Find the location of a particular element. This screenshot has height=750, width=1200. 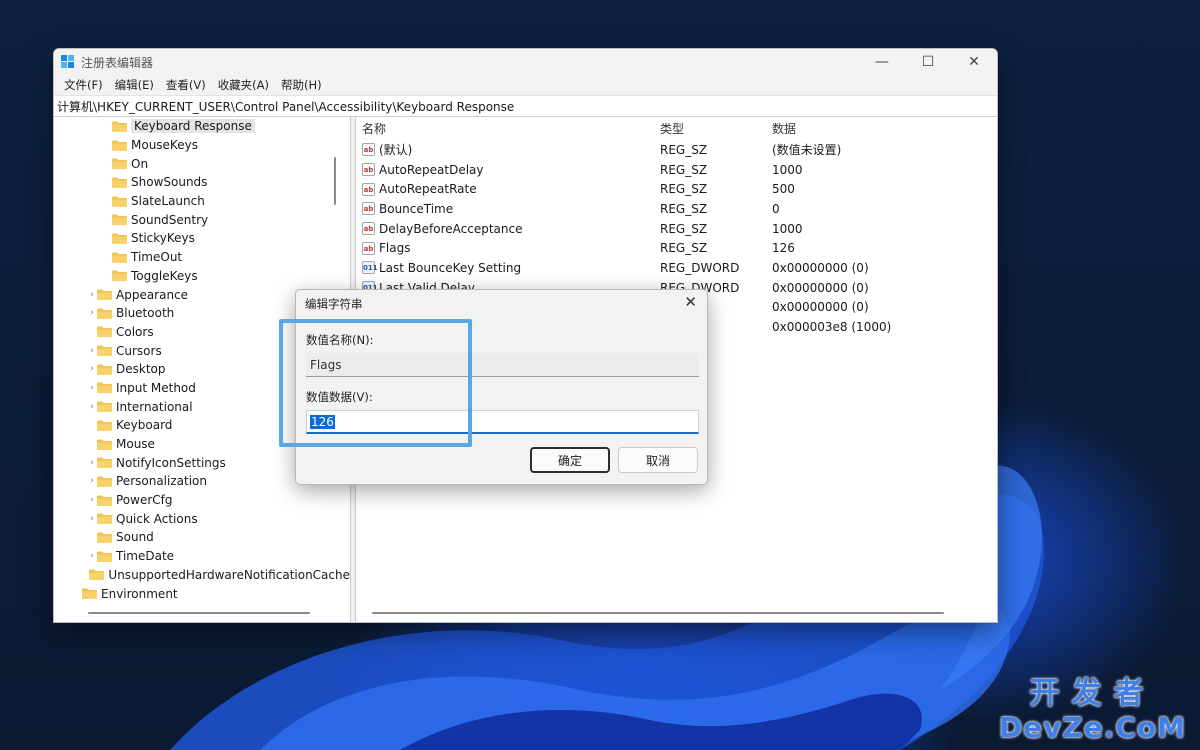

tree-item-label: Appearance is located at coordinates (152, 294).